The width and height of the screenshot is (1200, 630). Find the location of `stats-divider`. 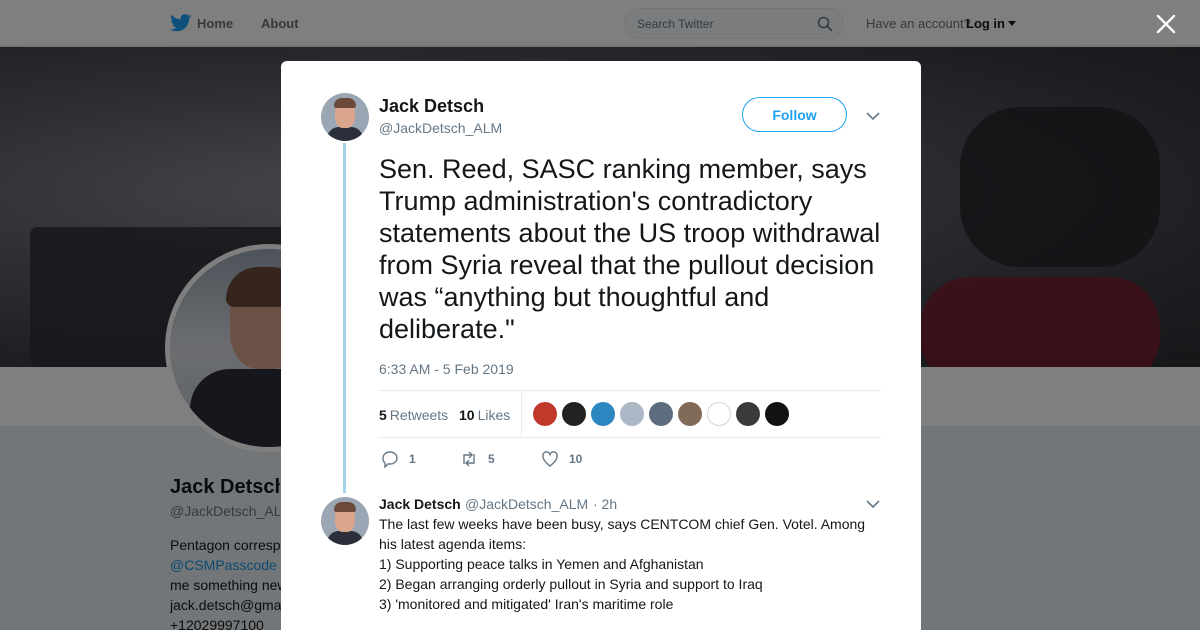

stats-divider is located at coordinates (521, 414).